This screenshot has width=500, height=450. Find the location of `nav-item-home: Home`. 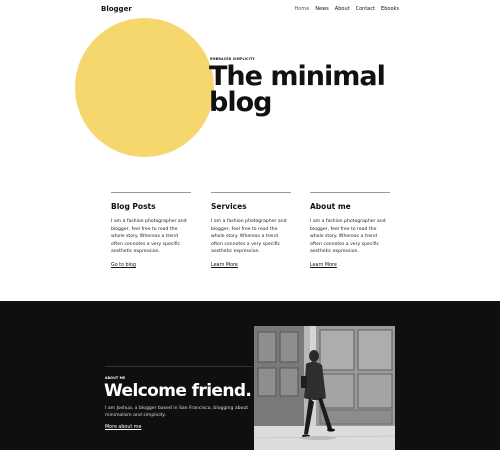

nav-item-home: Home is located at coordinates (302, 9).